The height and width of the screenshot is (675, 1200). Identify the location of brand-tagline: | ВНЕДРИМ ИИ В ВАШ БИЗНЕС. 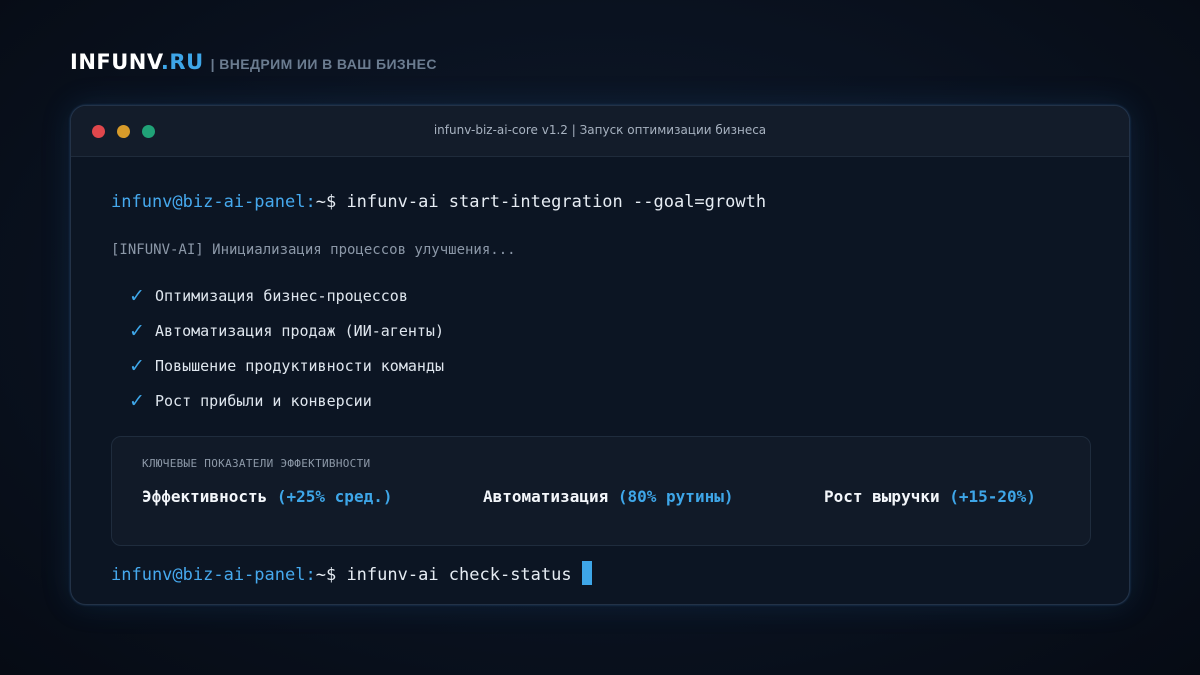
(323, 64).